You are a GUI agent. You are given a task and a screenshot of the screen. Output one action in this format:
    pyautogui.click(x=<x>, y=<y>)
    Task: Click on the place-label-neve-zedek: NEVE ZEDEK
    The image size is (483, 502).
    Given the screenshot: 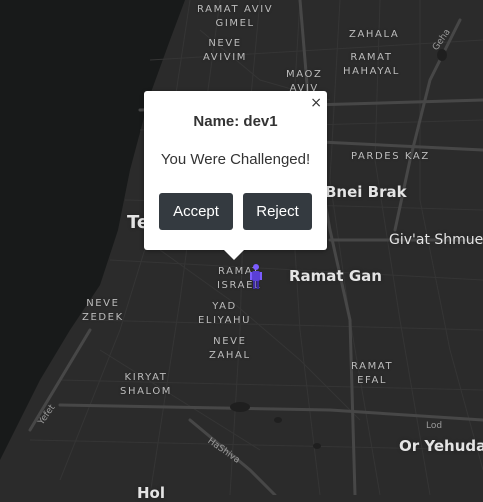 What is the action you would take?
    pyautogui.click(x=103, y=310)
    